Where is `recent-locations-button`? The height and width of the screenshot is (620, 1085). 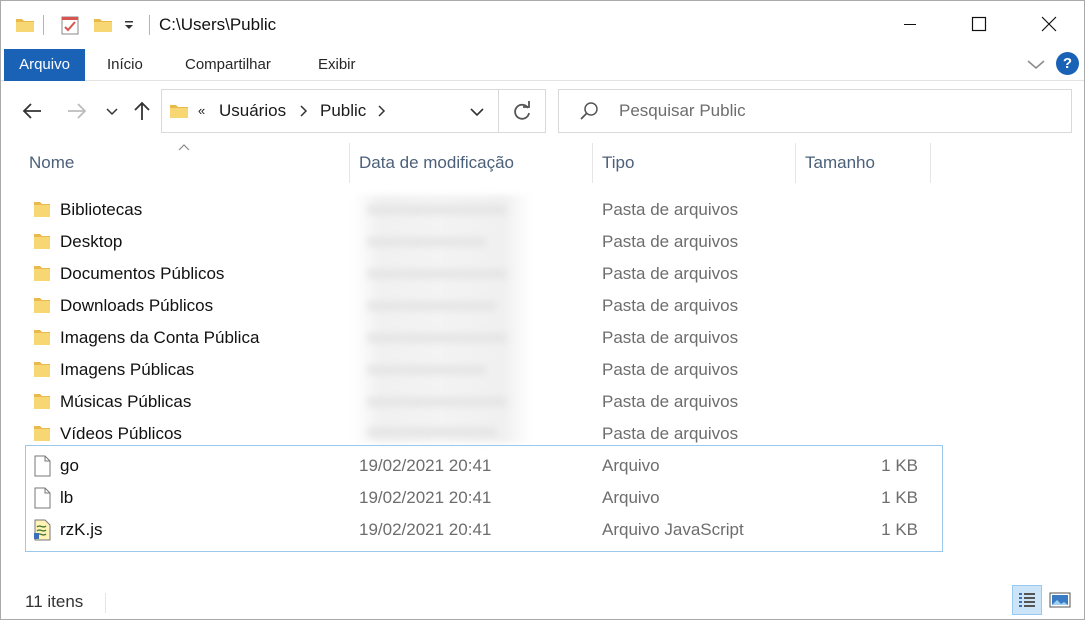 recent-locations-button is located at coordinates (112, 111).